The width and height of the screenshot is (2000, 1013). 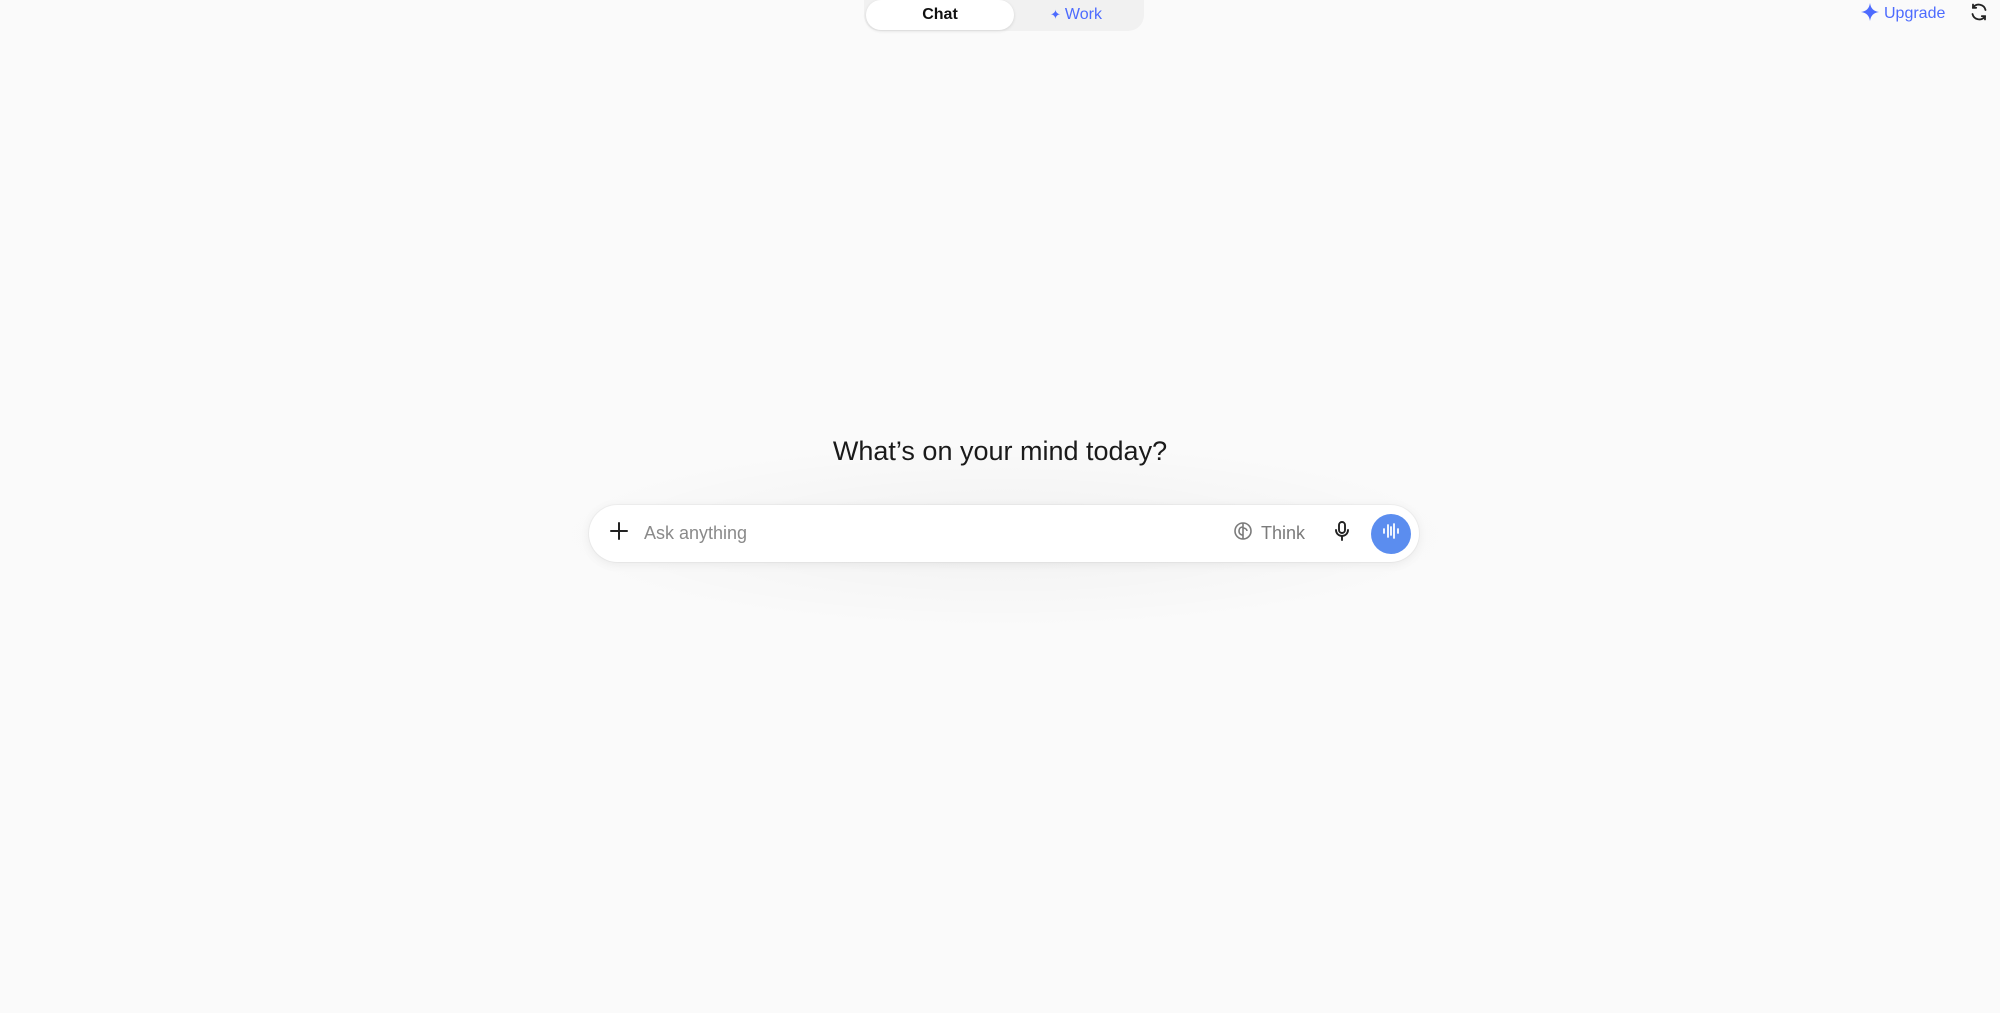 I want to click on microphone-button, so click(x=1342, y=534).